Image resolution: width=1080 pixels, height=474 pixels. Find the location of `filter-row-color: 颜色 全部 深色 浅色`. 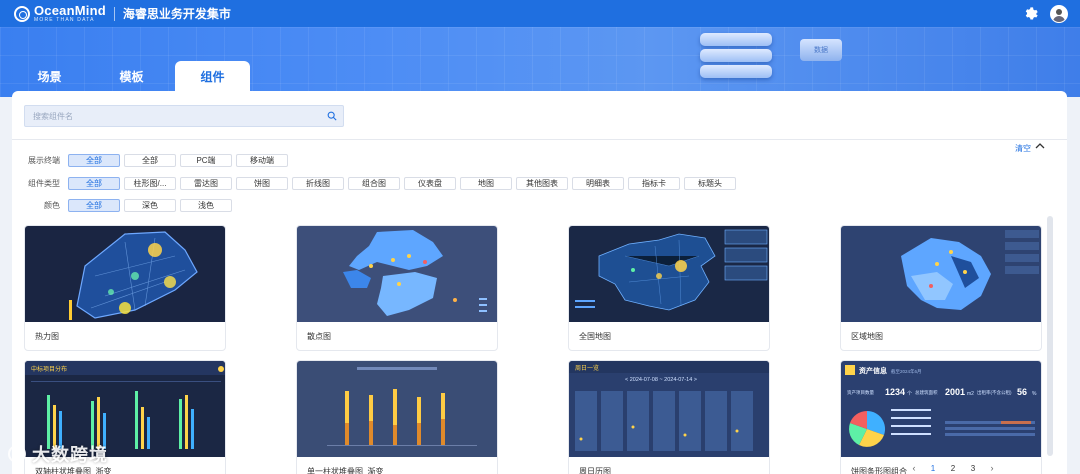

filter-row-color: 颜色 全部 深色 浅色 is located at coordinates (127, 205).